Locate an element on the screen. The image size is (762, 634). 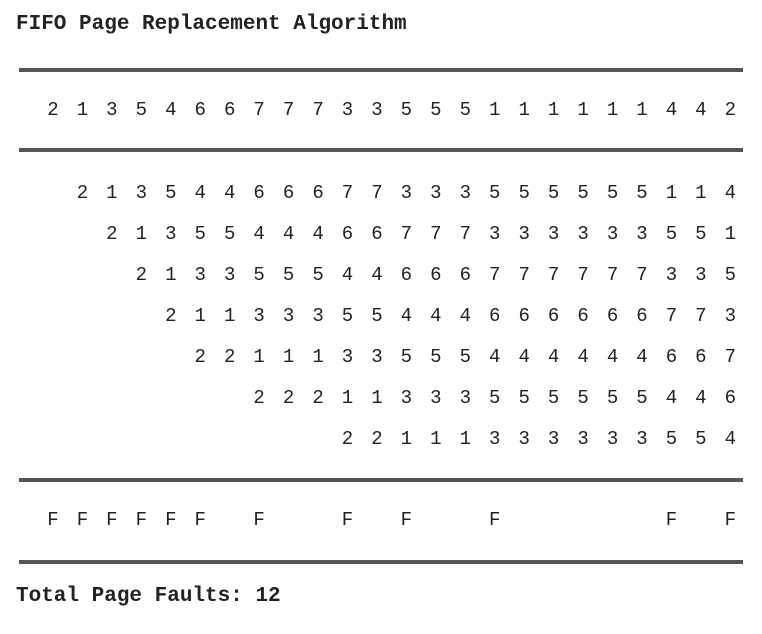
divider-reference is located at coordinates (381, 150).